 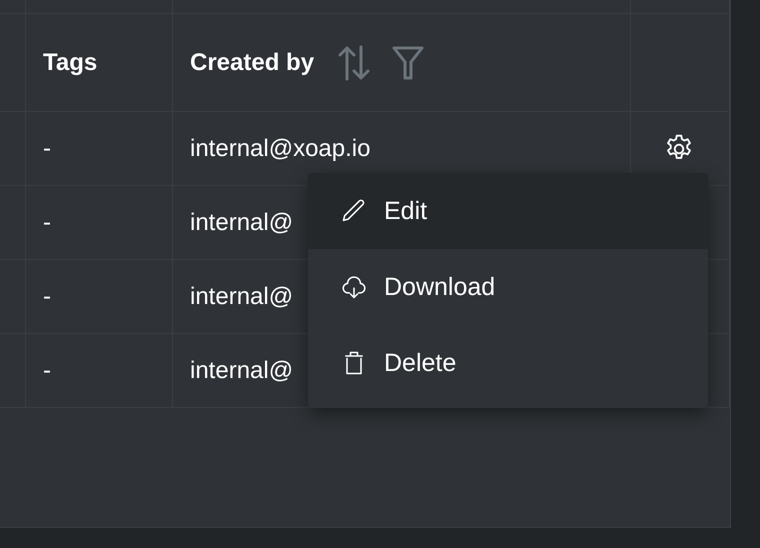 I want to click on column-header: Created by, so click(x=252, y=62).